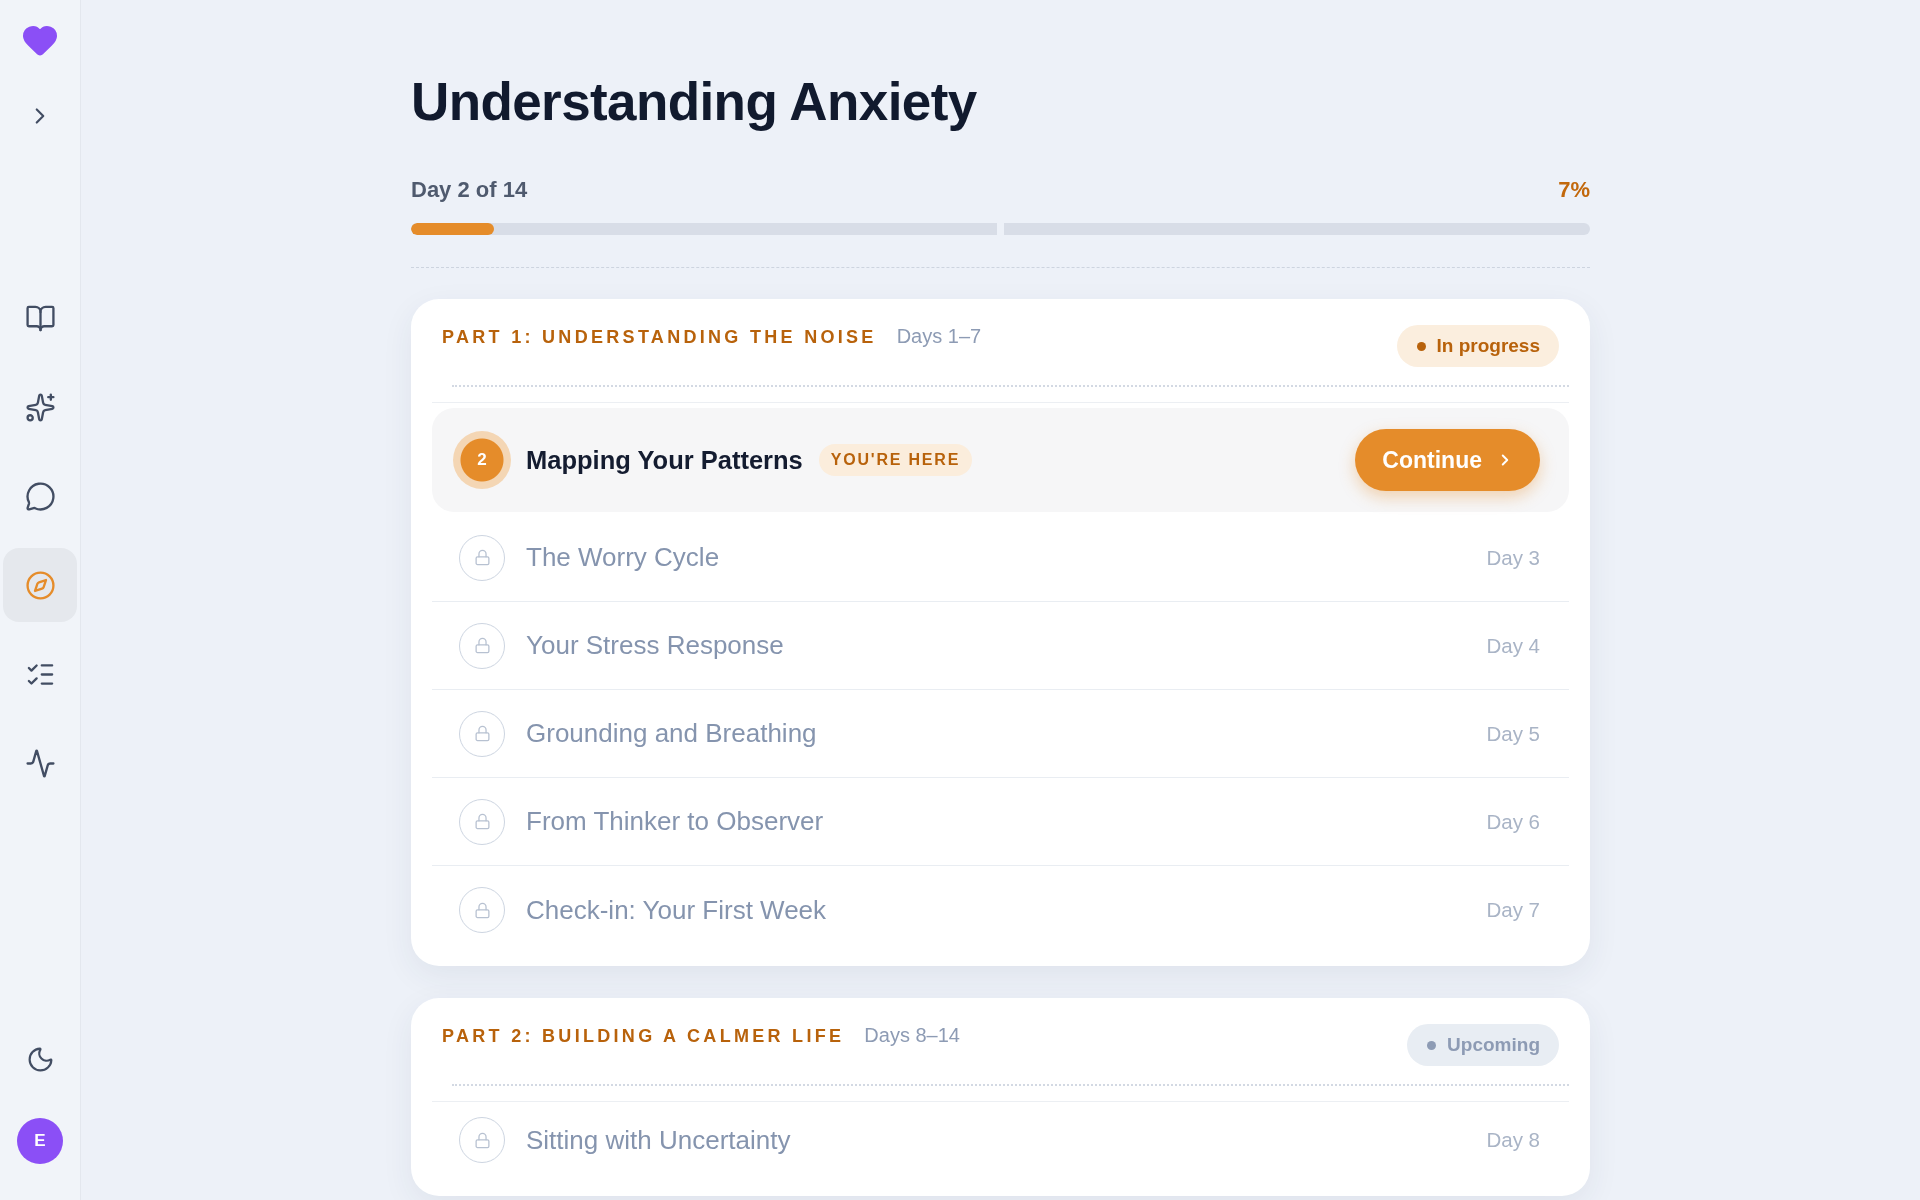 The height and width of the screenshot is (1200, 1920). Describe the element at coordinates (643, 1036) in the screenshot. I see `part-title: PART 2: BUILDING A CALMER LIFE` at that location.